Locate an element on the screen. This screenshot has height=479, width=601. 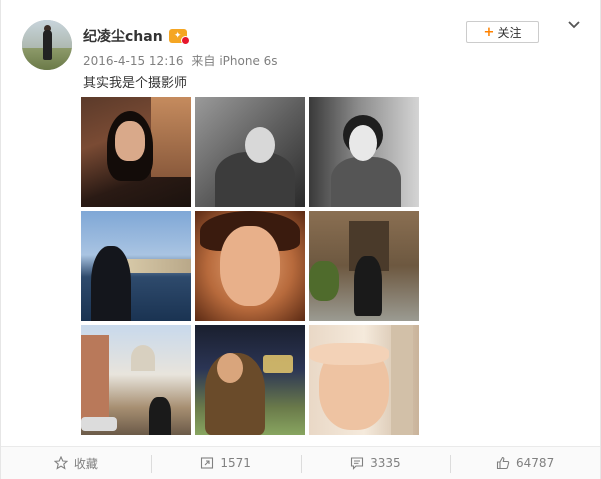
photo-2-face is located at coordinates (260, 145).